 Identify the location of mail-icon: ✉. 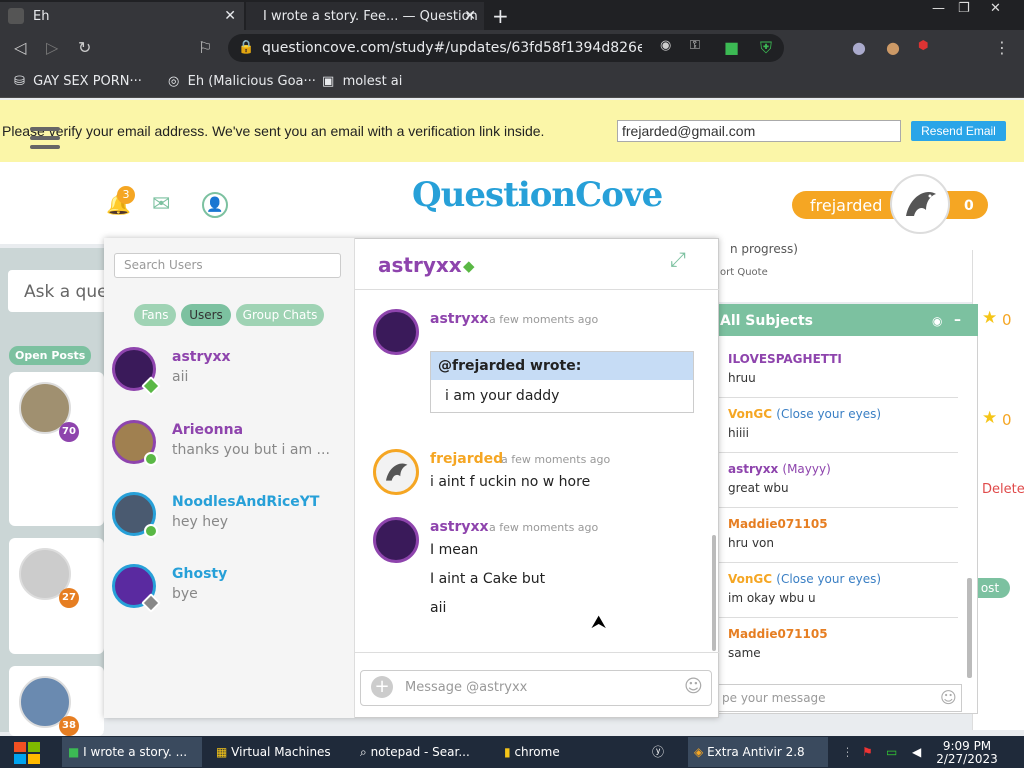
(161, 204).